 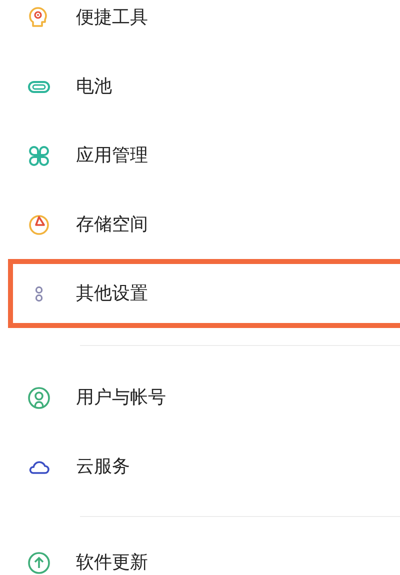 I want to click on settings-item: 存储空间, so click(x=204, y=224).